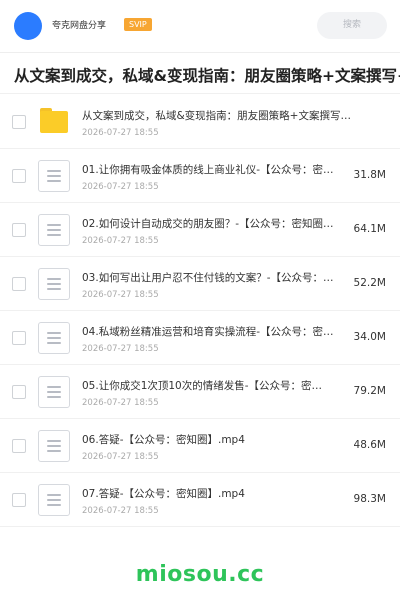 This screenshot has width=400, height=600. I want to click on header-bar: 夸克网盘分享 SVIP 搜索, so click(200, 26).